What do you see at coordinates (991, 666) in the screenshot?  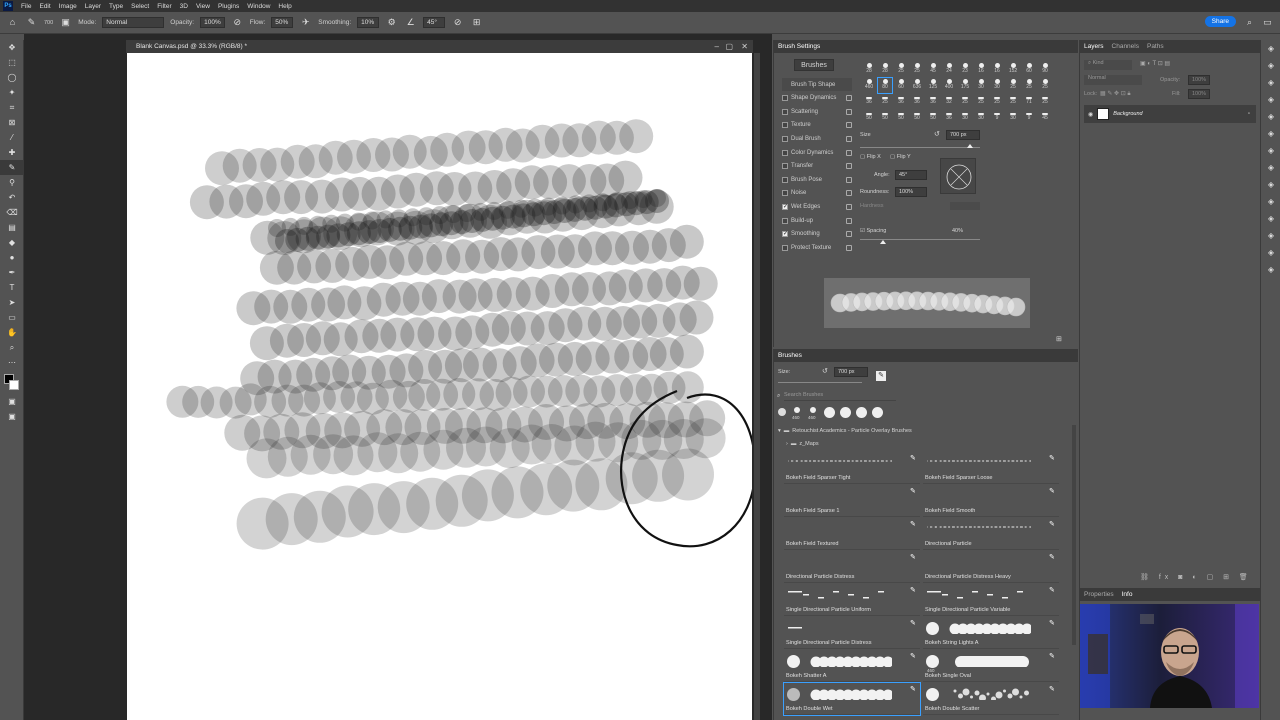 I see `brush-preset-item: 460 ✎ Bokeh Single Oval` at bounding box center [991, 666].